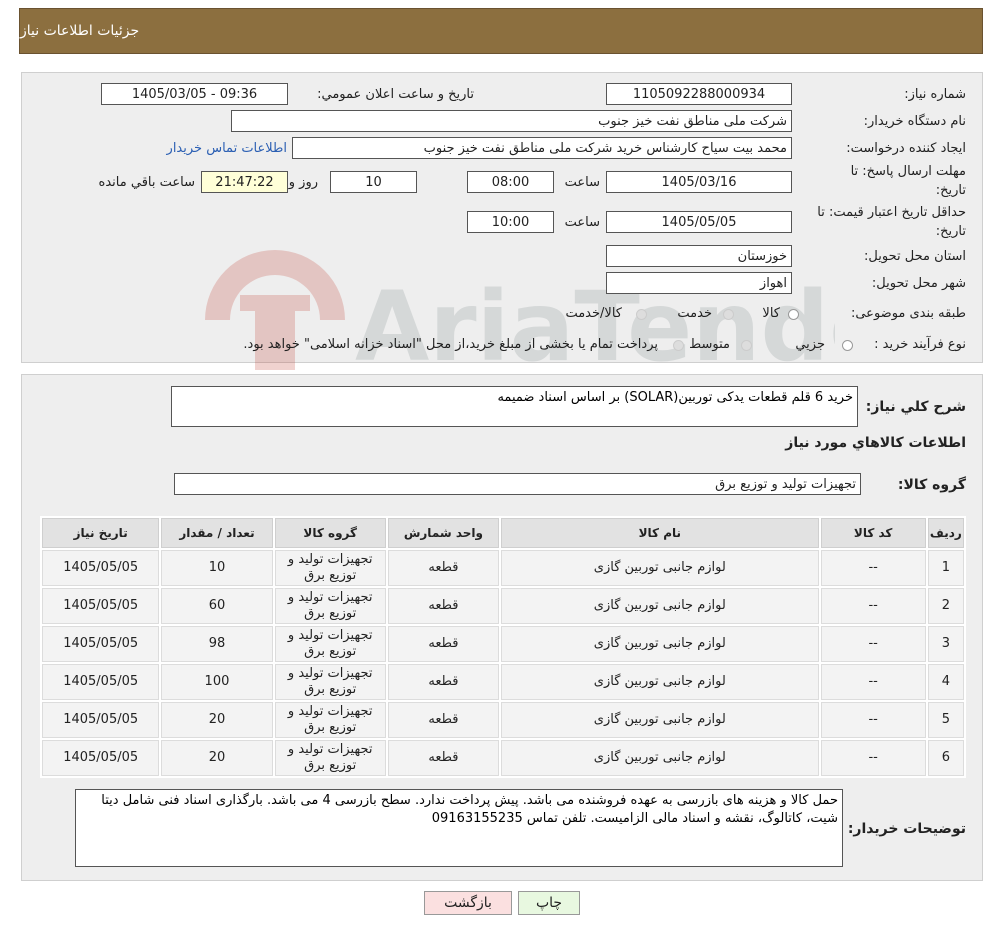 This screenshot has height=936, width=985. What do you see at coordinates (945, 682) in the screenshot?
I see `cell-row-number: 4` at bounding box center [945, 682].